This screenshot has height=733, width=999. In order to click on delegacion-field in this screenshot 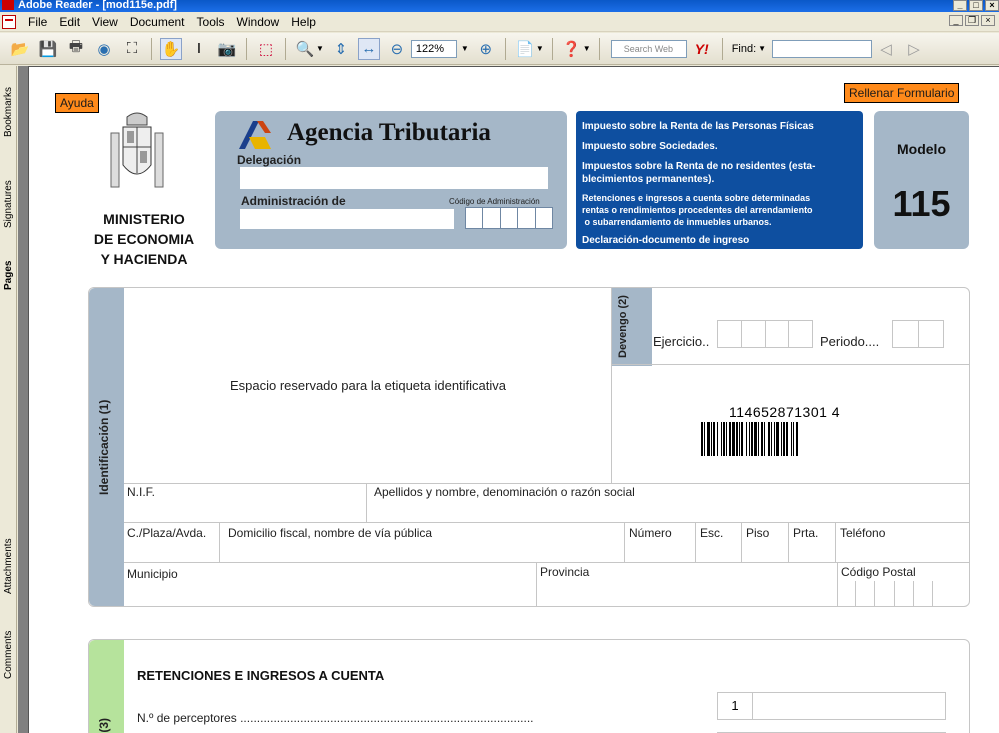, I will do `click(394, 178)`.